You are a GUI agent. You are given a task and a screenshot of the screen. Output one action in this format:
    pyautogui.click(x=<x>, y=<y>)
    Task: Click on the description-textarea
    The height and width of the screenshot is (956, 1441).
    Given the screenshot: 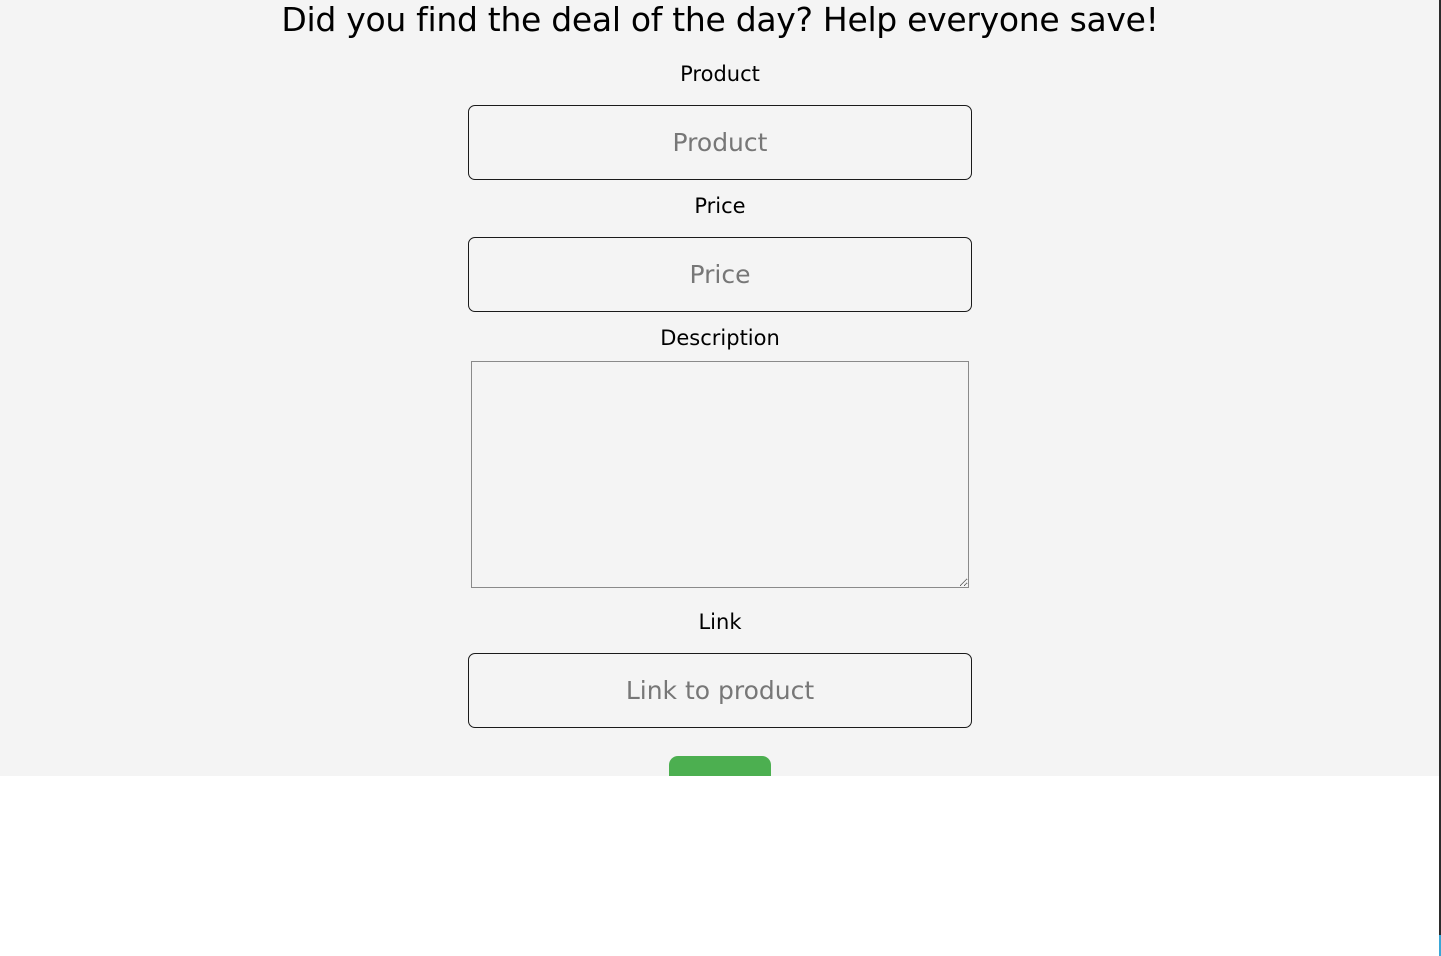 What is the action you would take?
    pyautogui.click(x=720, y=474)
    